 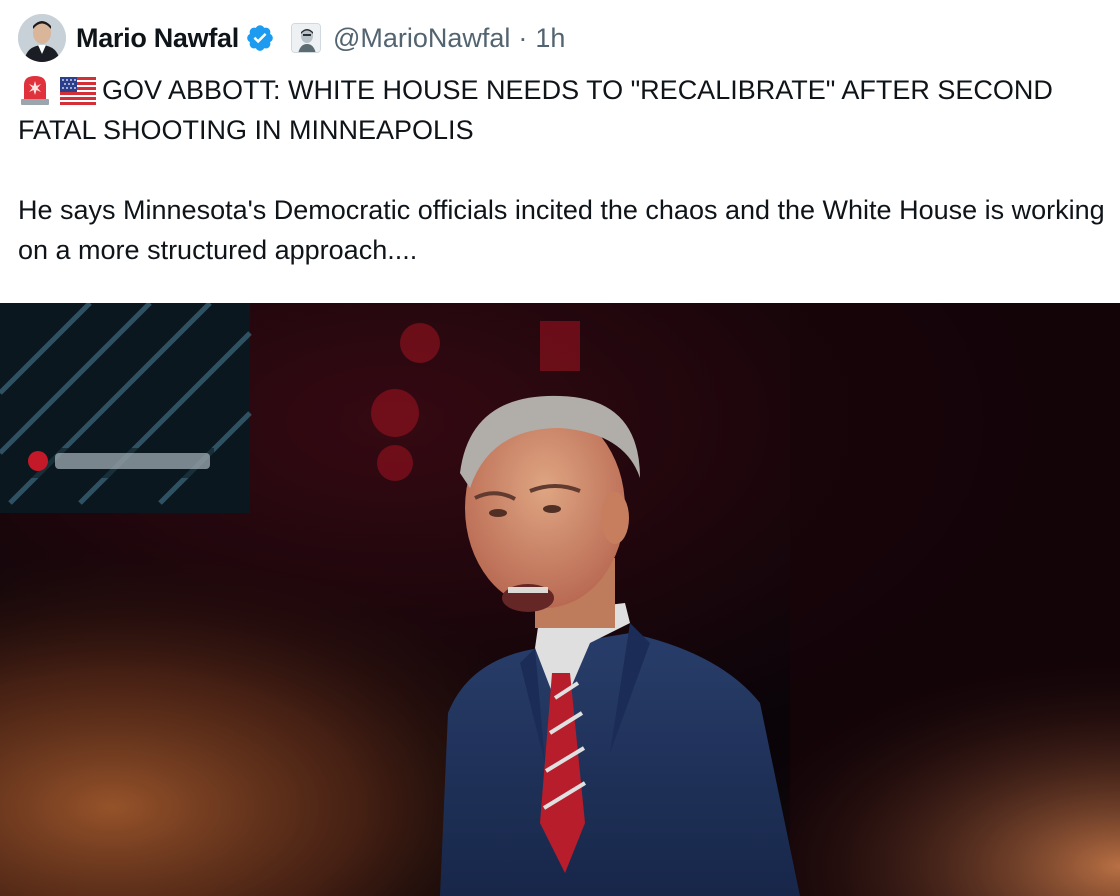 What do you see at coordinates (260, 38) in the screenshot?
I see `verified-badge-icon` at bounding box center [260, 38].